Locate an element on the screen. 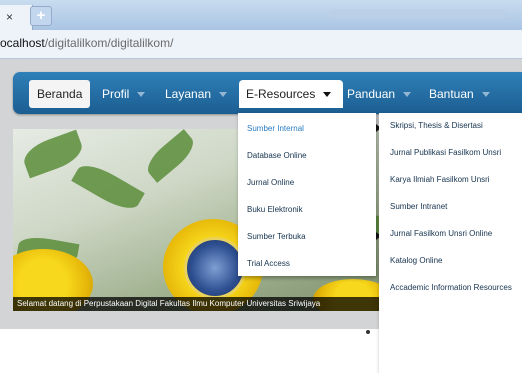  university-logo is located at coordinates (215, 268).